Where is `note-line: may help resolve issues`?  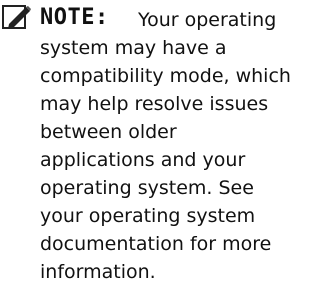 note-line: may help resolve issues is located at coordinates (154, 104).